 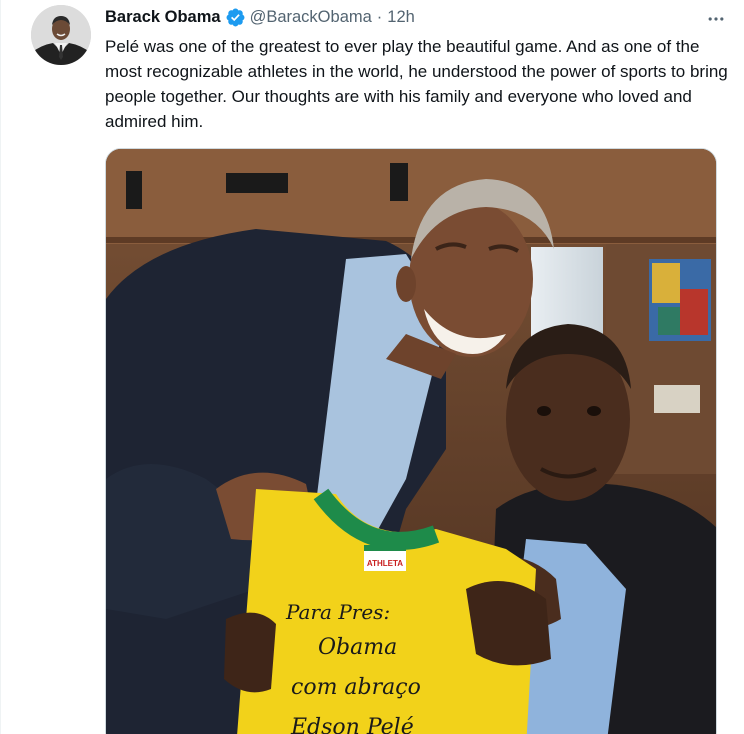 What do you see at coordinates (352, 724) in the screenshot?
I see `jersey-inscription-line-4: Edson Pelé` at bounding box center [352, 724].